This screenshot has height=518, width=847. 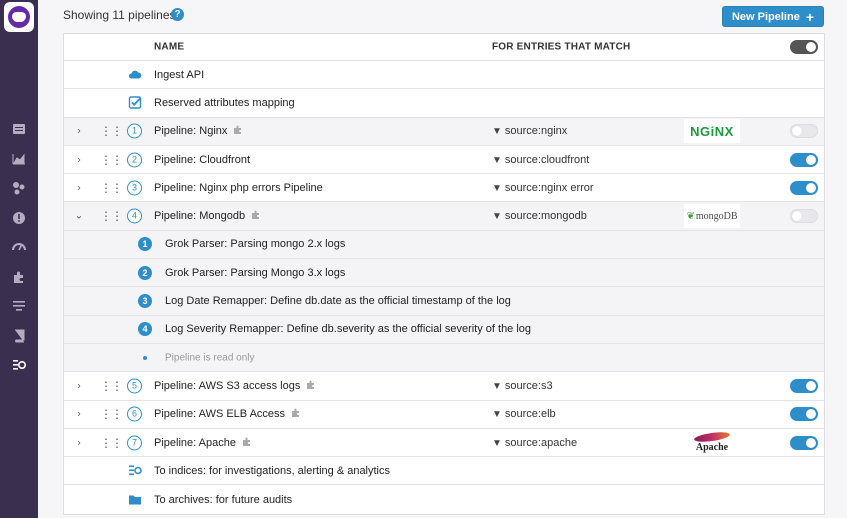 What do you see at coordinates (442, 16) in the screenshot?
I see `top-bar: Showing 11 pipelines ? New Pipeline +` at bounding box center [442, 16].